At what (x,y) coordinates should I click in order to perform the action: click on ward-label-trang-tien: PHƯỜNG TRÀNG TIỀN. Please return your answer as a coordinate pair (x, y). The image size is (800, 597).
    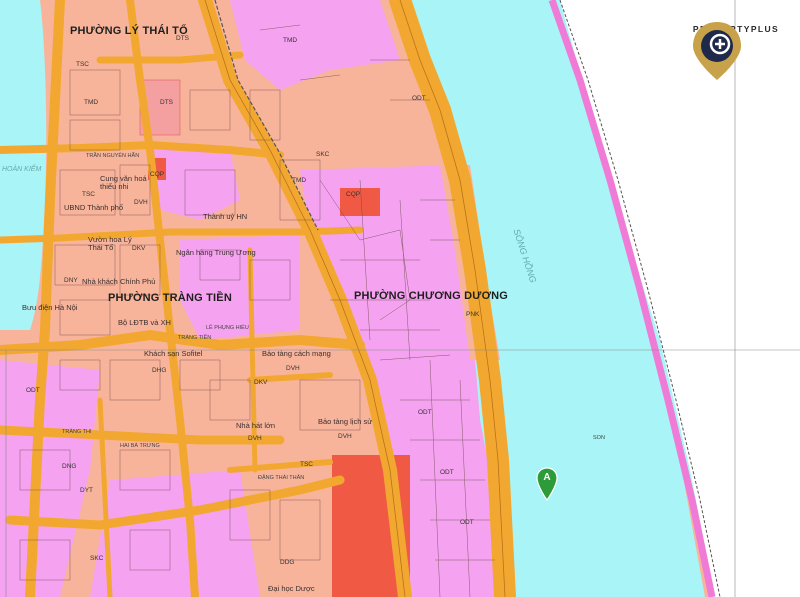
    Looking at the image, I should click on (170, 298).